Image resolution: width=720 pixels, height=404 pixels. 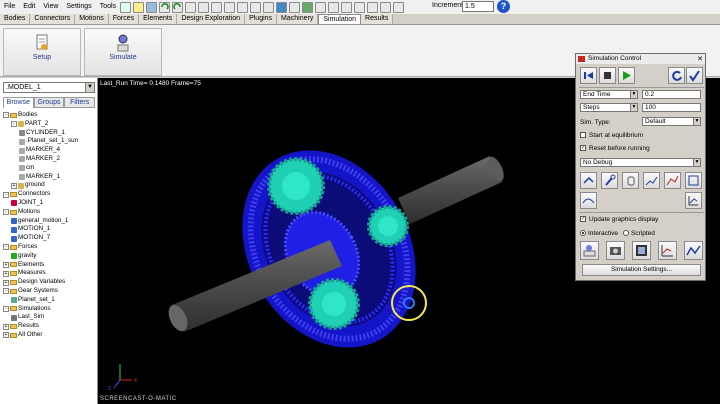 What do you see at coordinates (478, 6) in the screenshot?
I see `increment-input: 1.5` at bounding box center [478, 6].